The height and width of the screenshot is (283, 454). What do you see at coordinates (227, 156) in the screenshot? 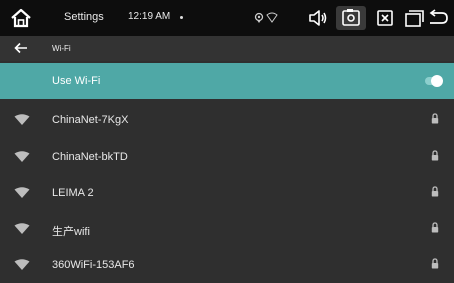
I see `network-row: ChinaNet-bkTD` at bounding box center [227, 156].